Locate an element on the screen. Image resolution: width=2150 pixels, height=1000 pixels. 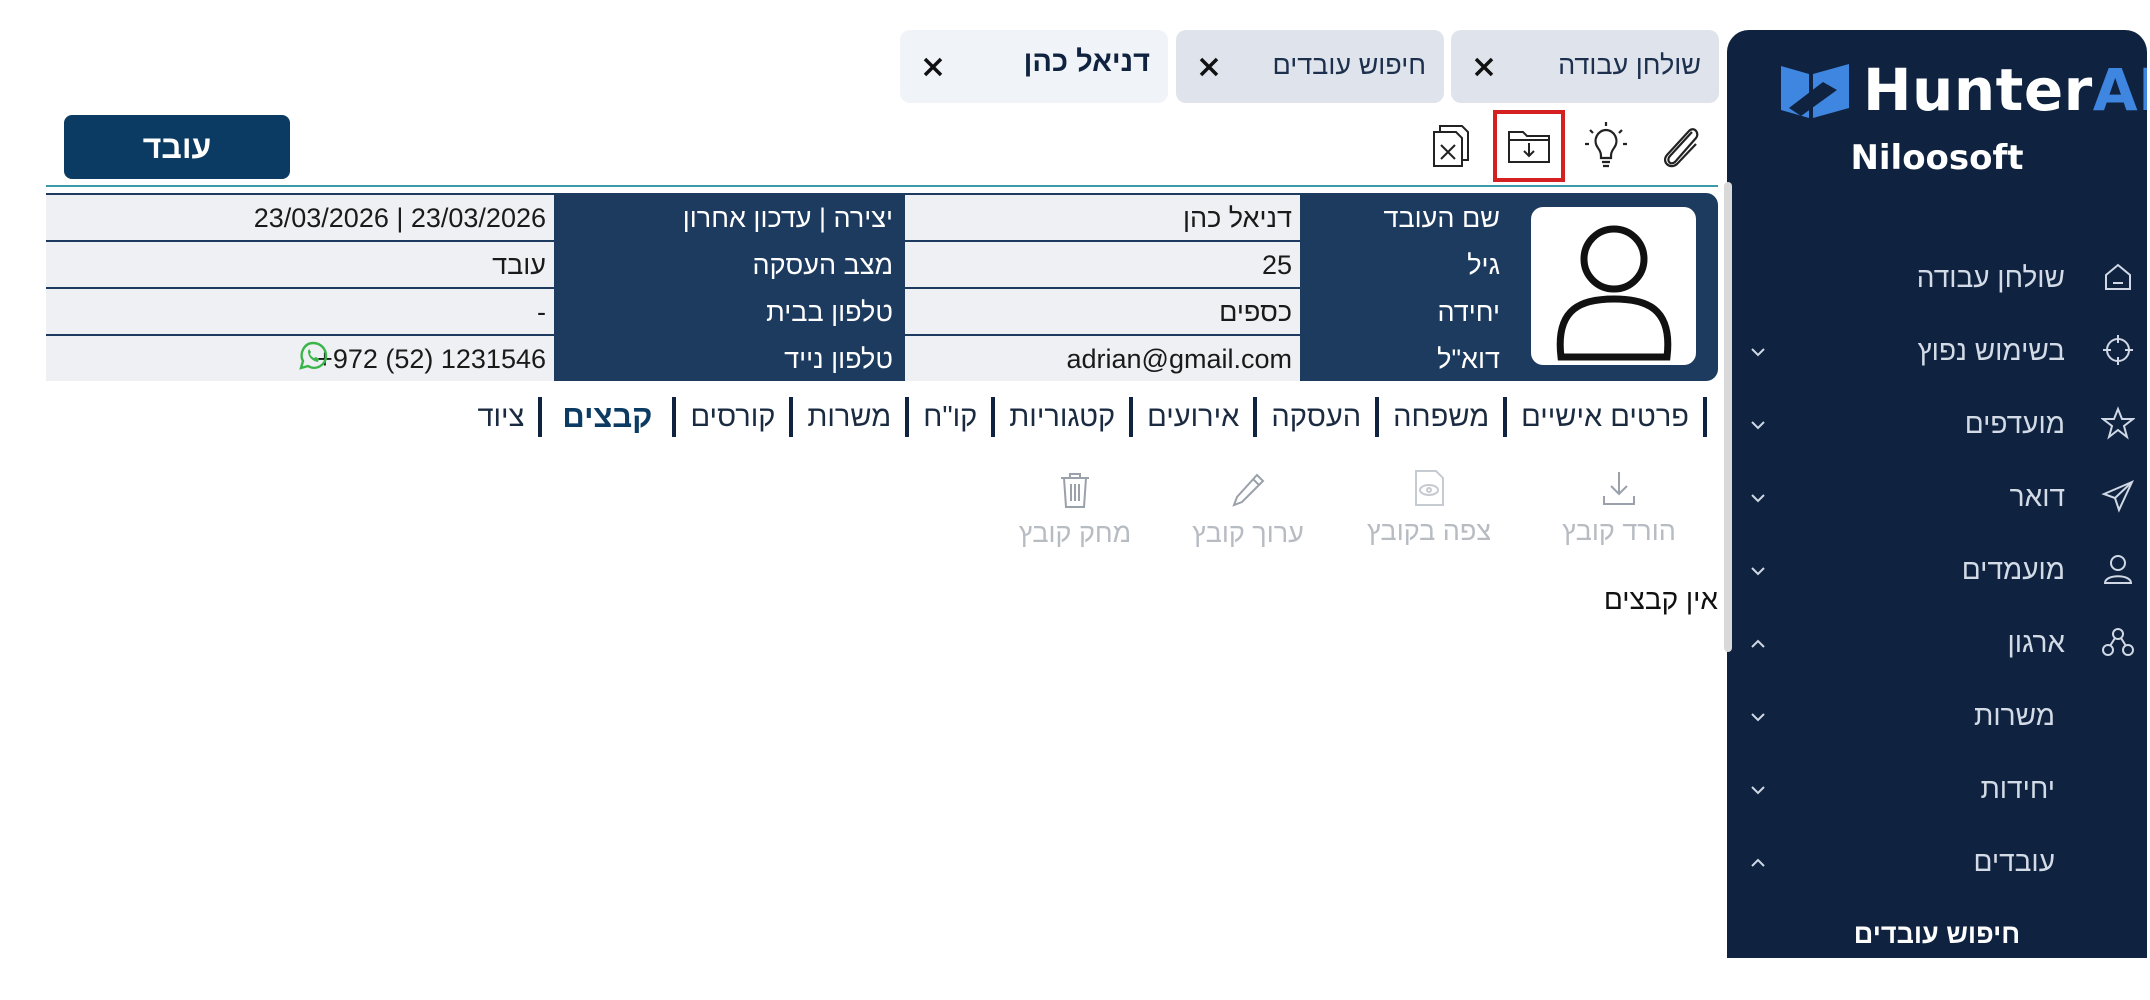
logo-text: HunterAI is located at coordinates (2005, 90).